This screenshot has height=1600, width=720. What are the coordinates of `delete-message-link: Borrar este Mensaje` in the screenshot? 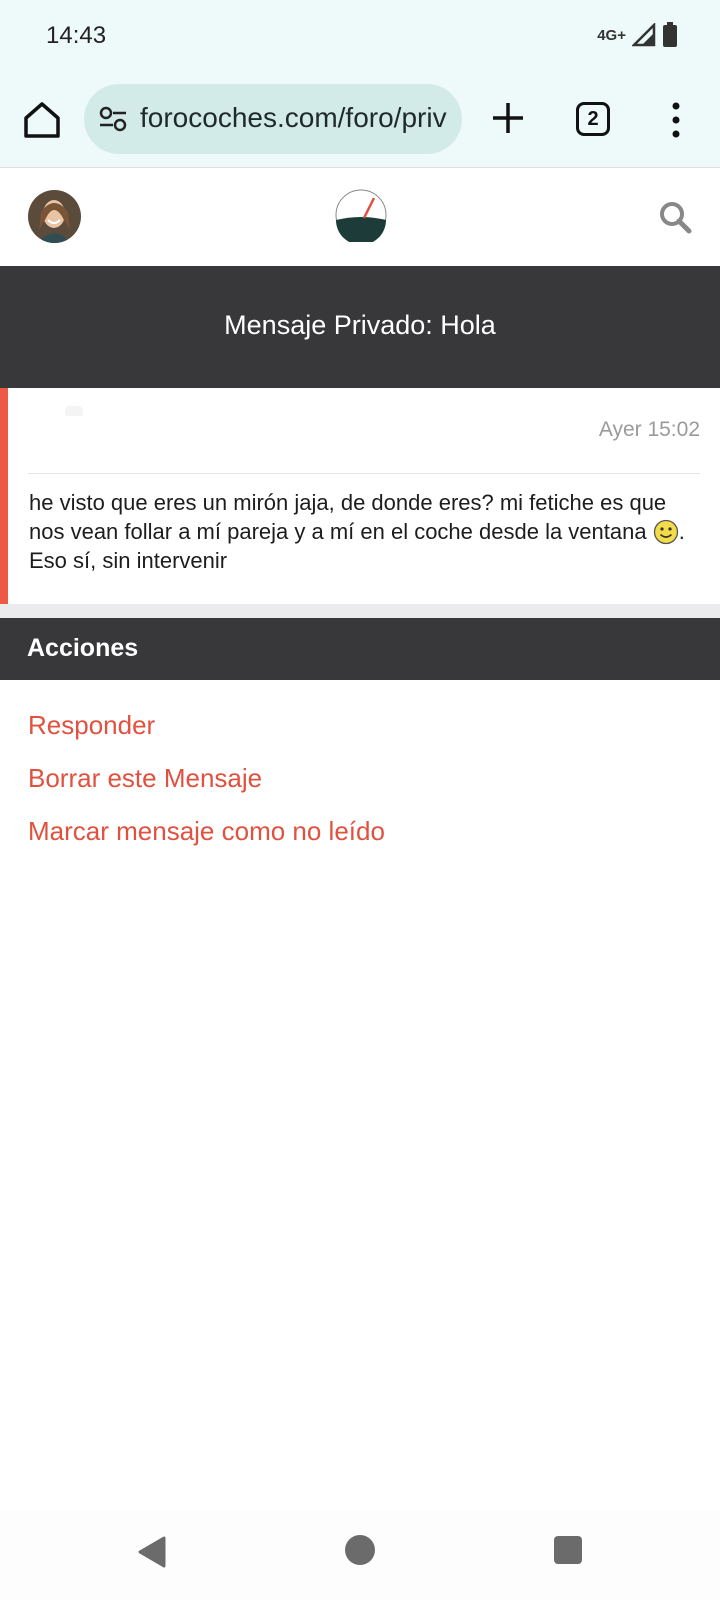 It's located at (145, 778).